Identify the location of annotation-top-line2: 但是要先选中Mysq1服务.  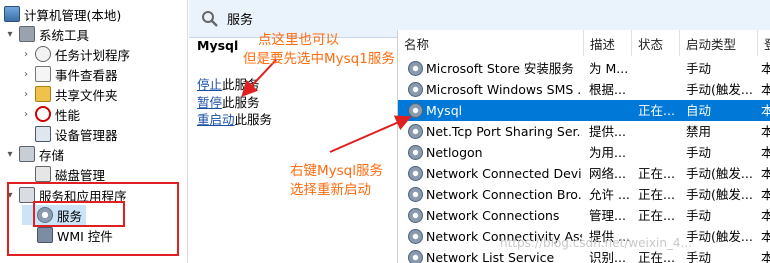
(319, 59).